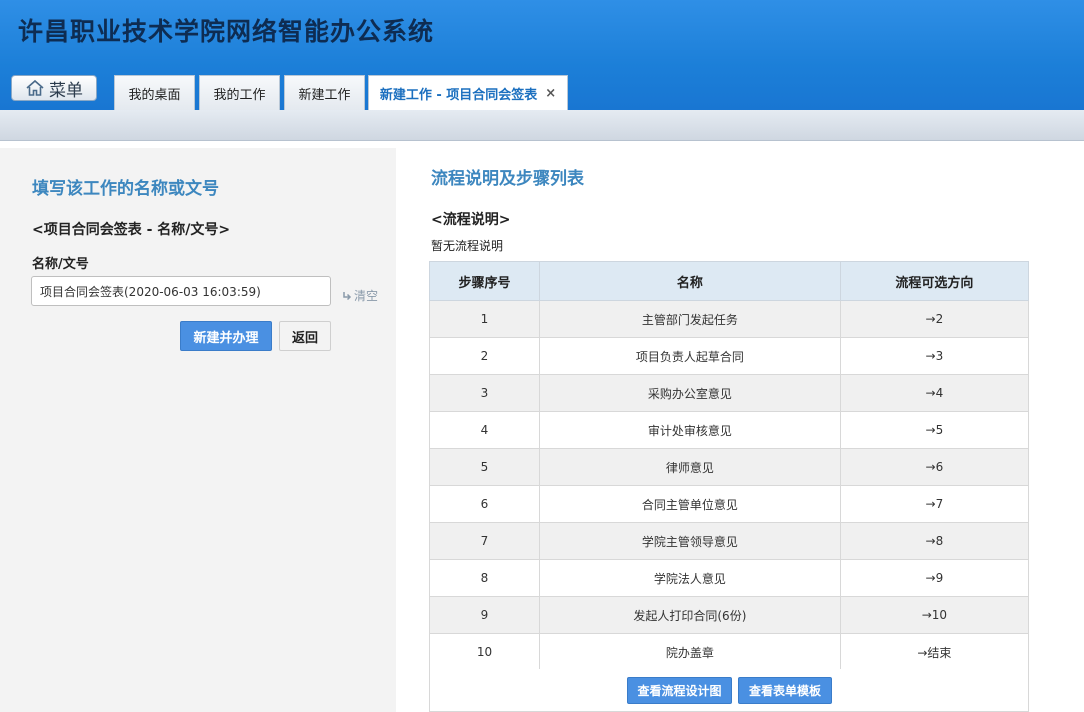  What do you see at coordinates (507, 179) in the screenshot?
I see `flow-section-title: 流程说明及步骤列表` at bounding box center [507, 179].